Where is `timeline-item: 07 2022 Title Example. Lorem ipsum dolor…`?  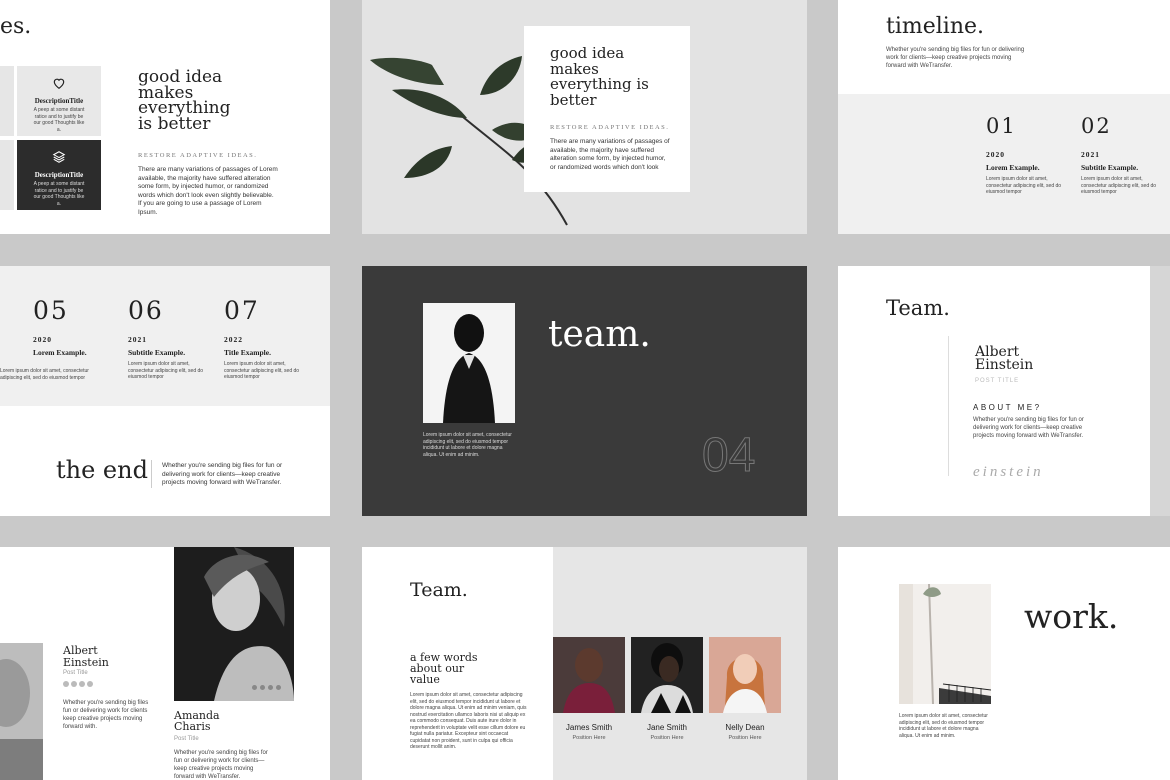
timeline-item: 07 2022 Title Example. Lorem ipsum dolor… is located at coordinates (264, 338).